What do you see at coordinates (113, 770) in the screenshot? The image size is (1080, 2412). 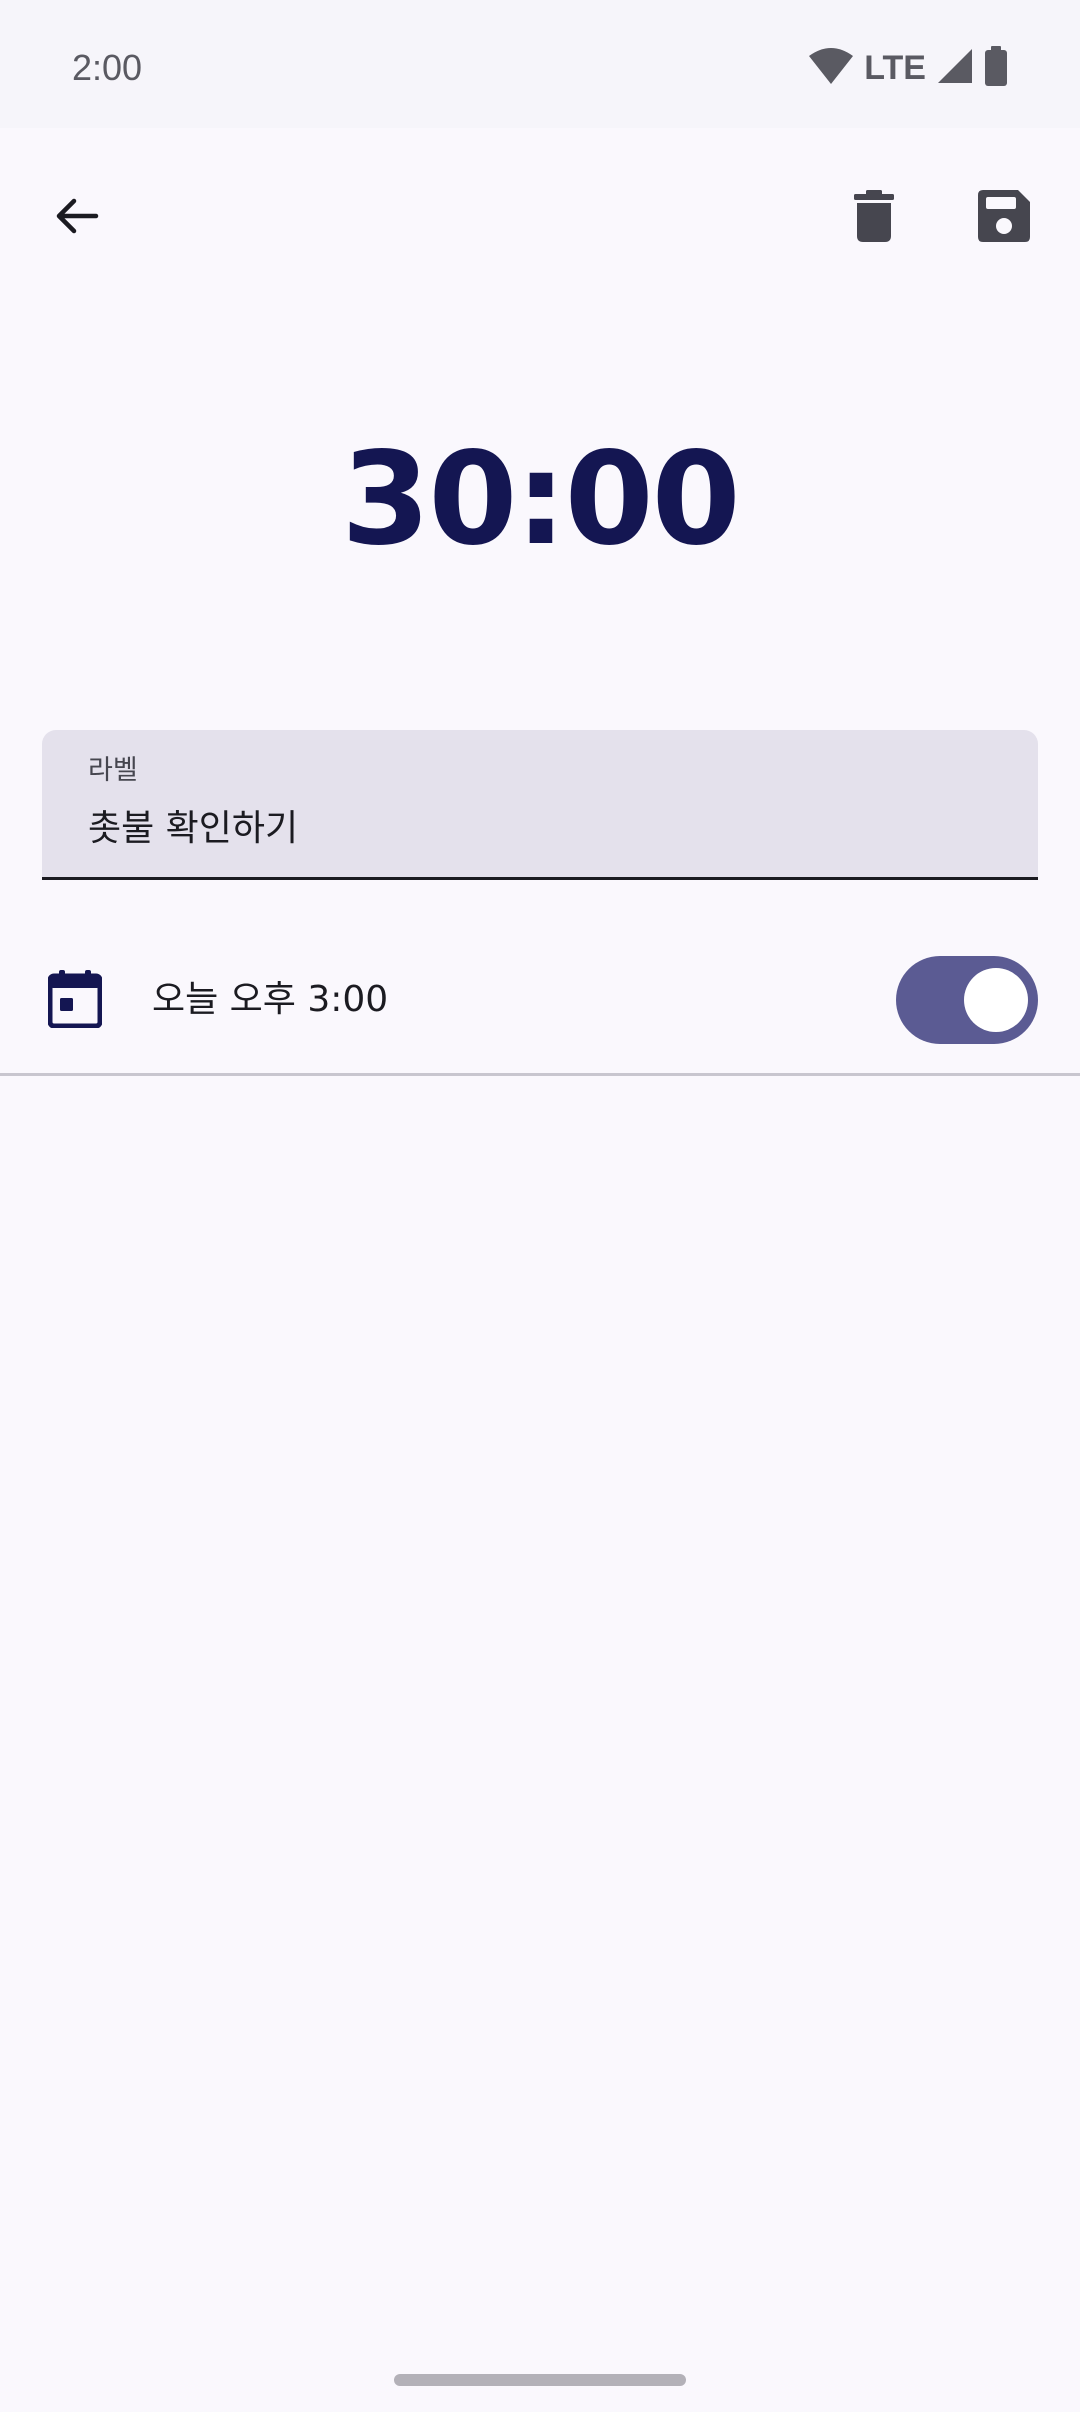 I see `label-field-caption: 라벨` at bounding box center [113, 770].